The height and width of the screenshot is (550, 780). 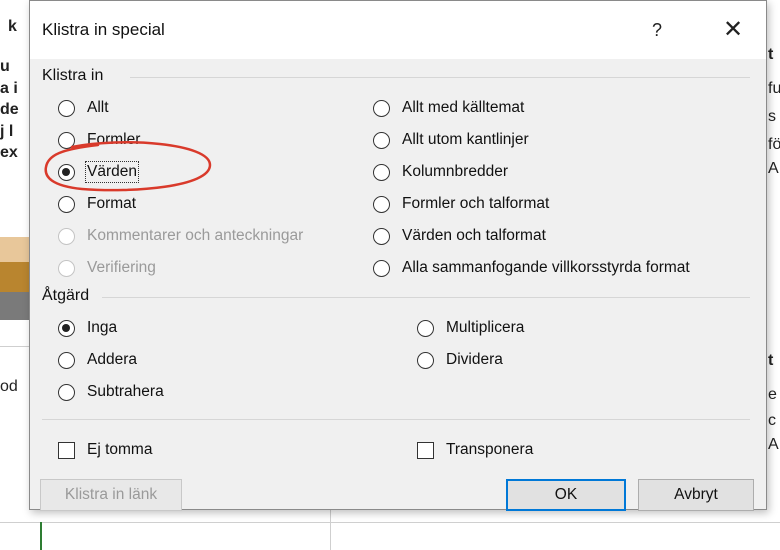 I want to click on radio-all-source-theme: Allt med källtemat, so click(x=448, y=108).